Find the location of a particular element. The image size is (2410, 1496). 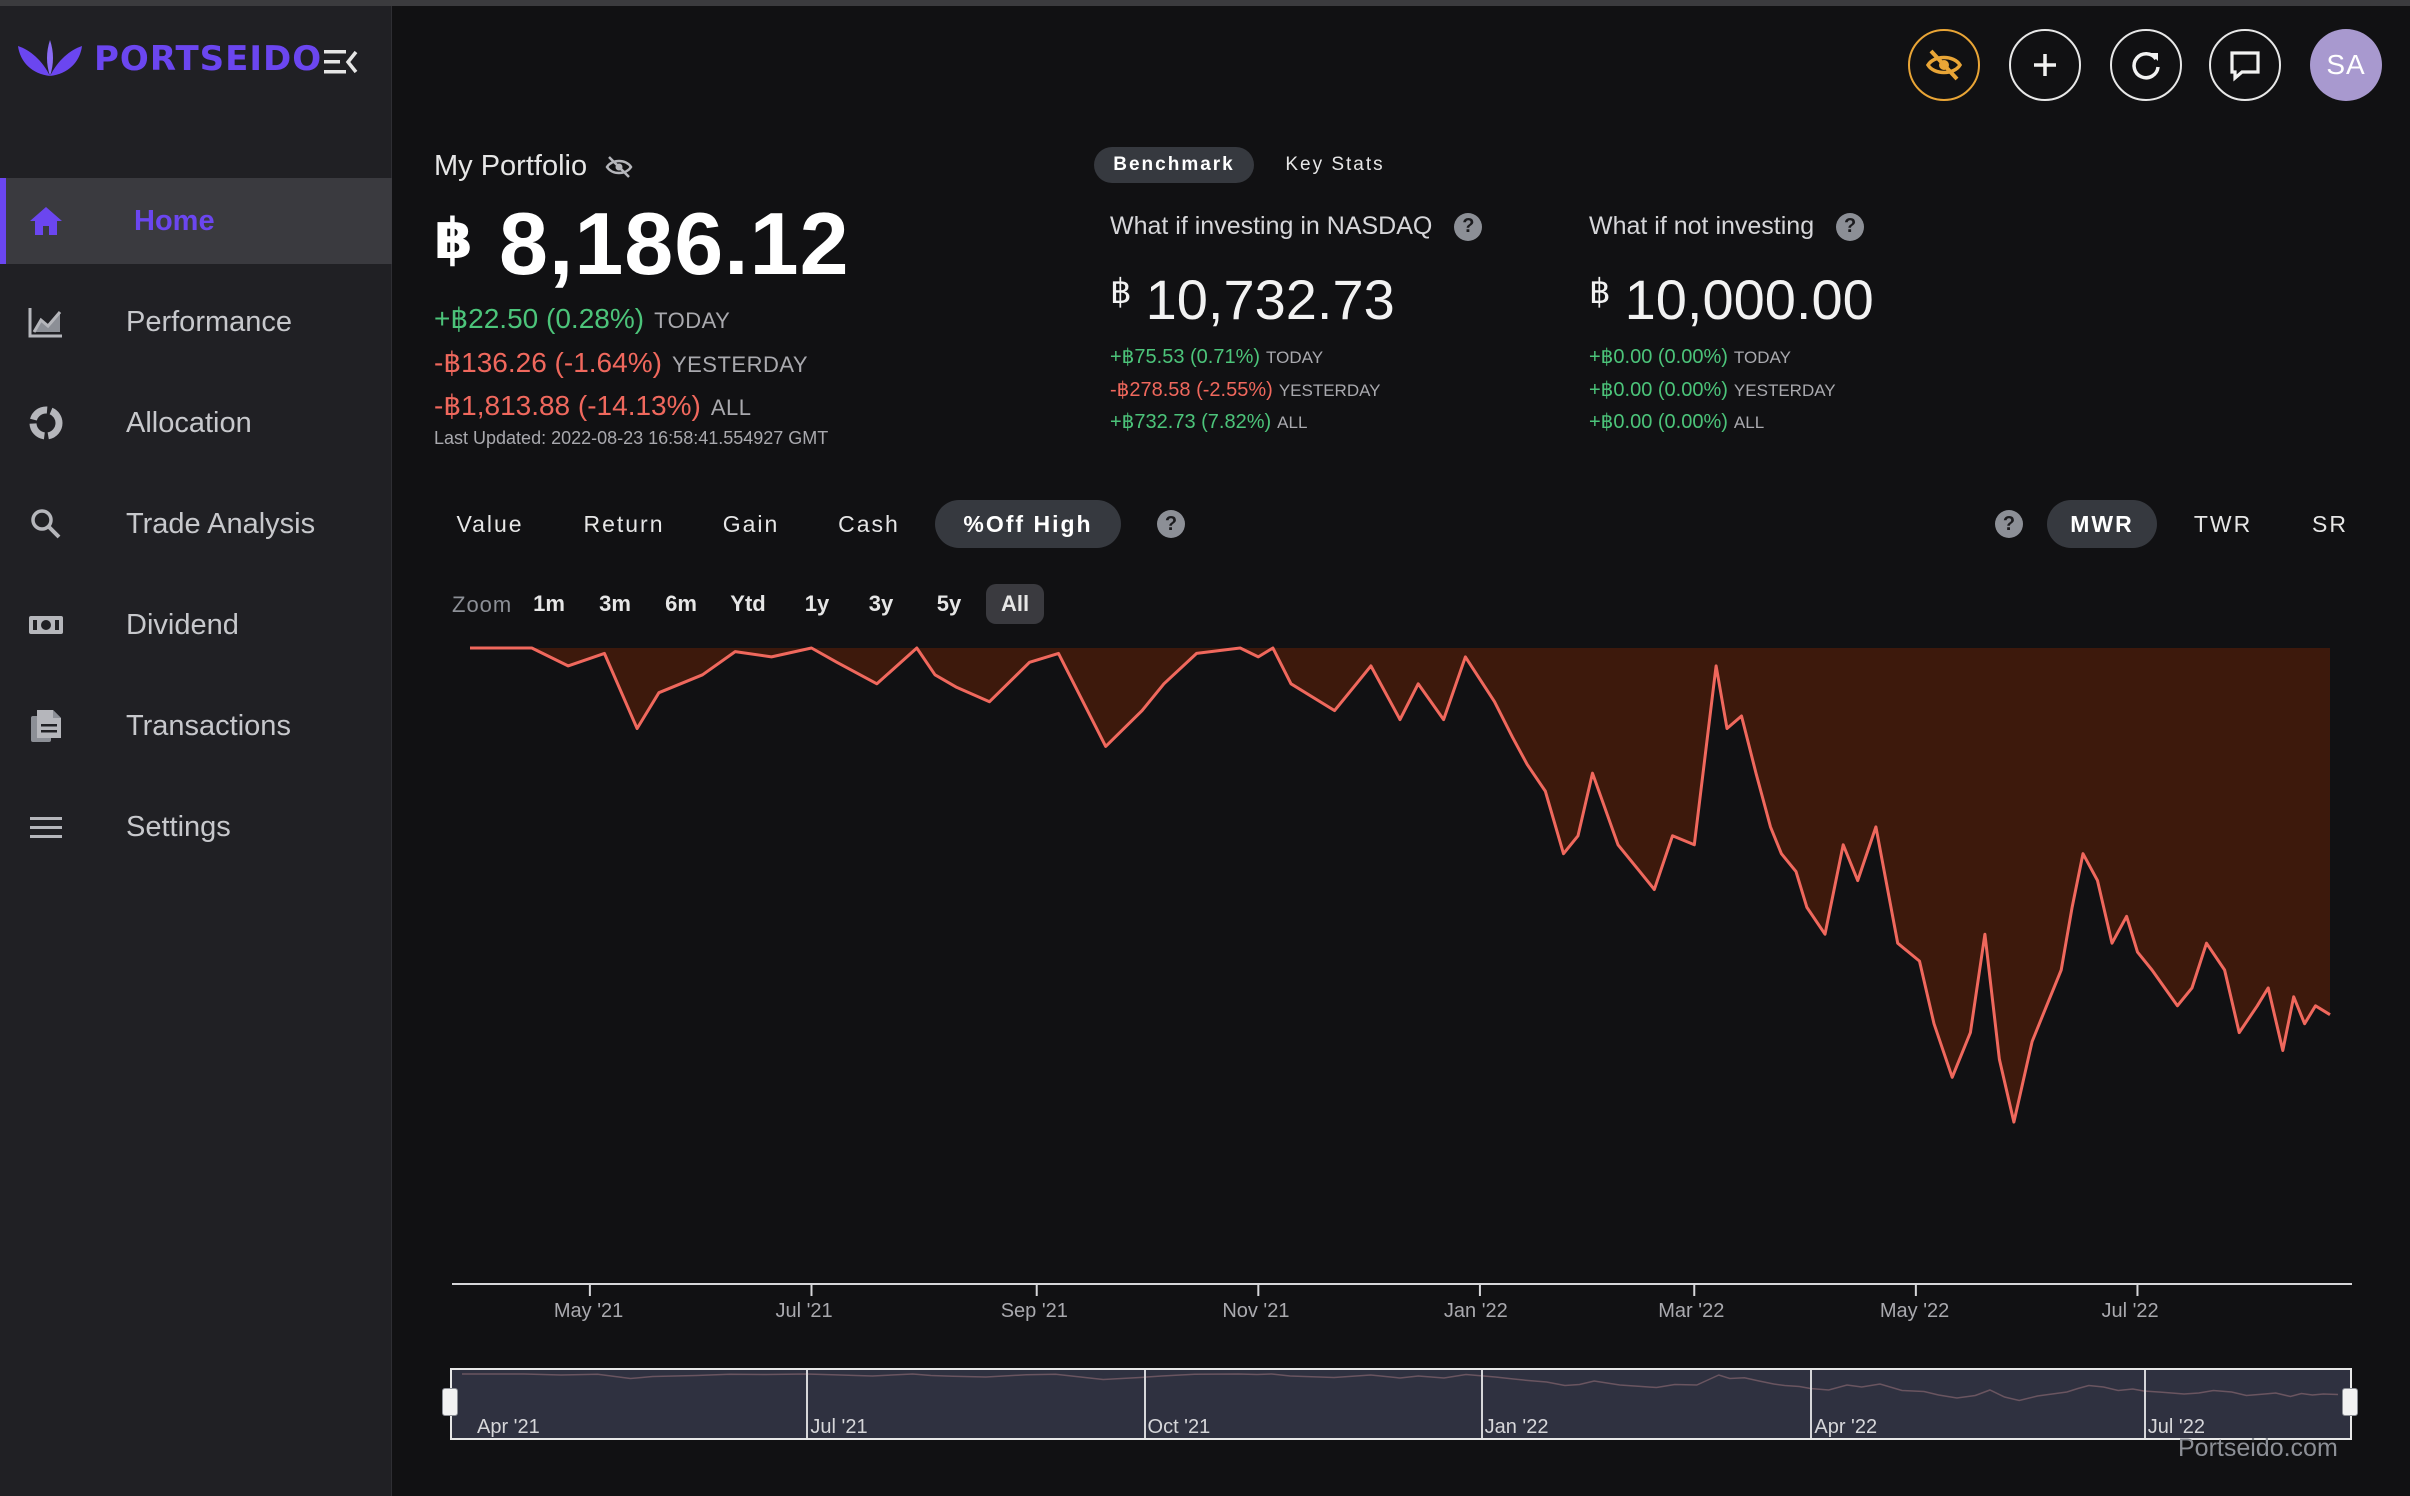

change-yesterday: -฿136.26 (-1.64%) YESTERDAY is located at coordinates (621, 362).